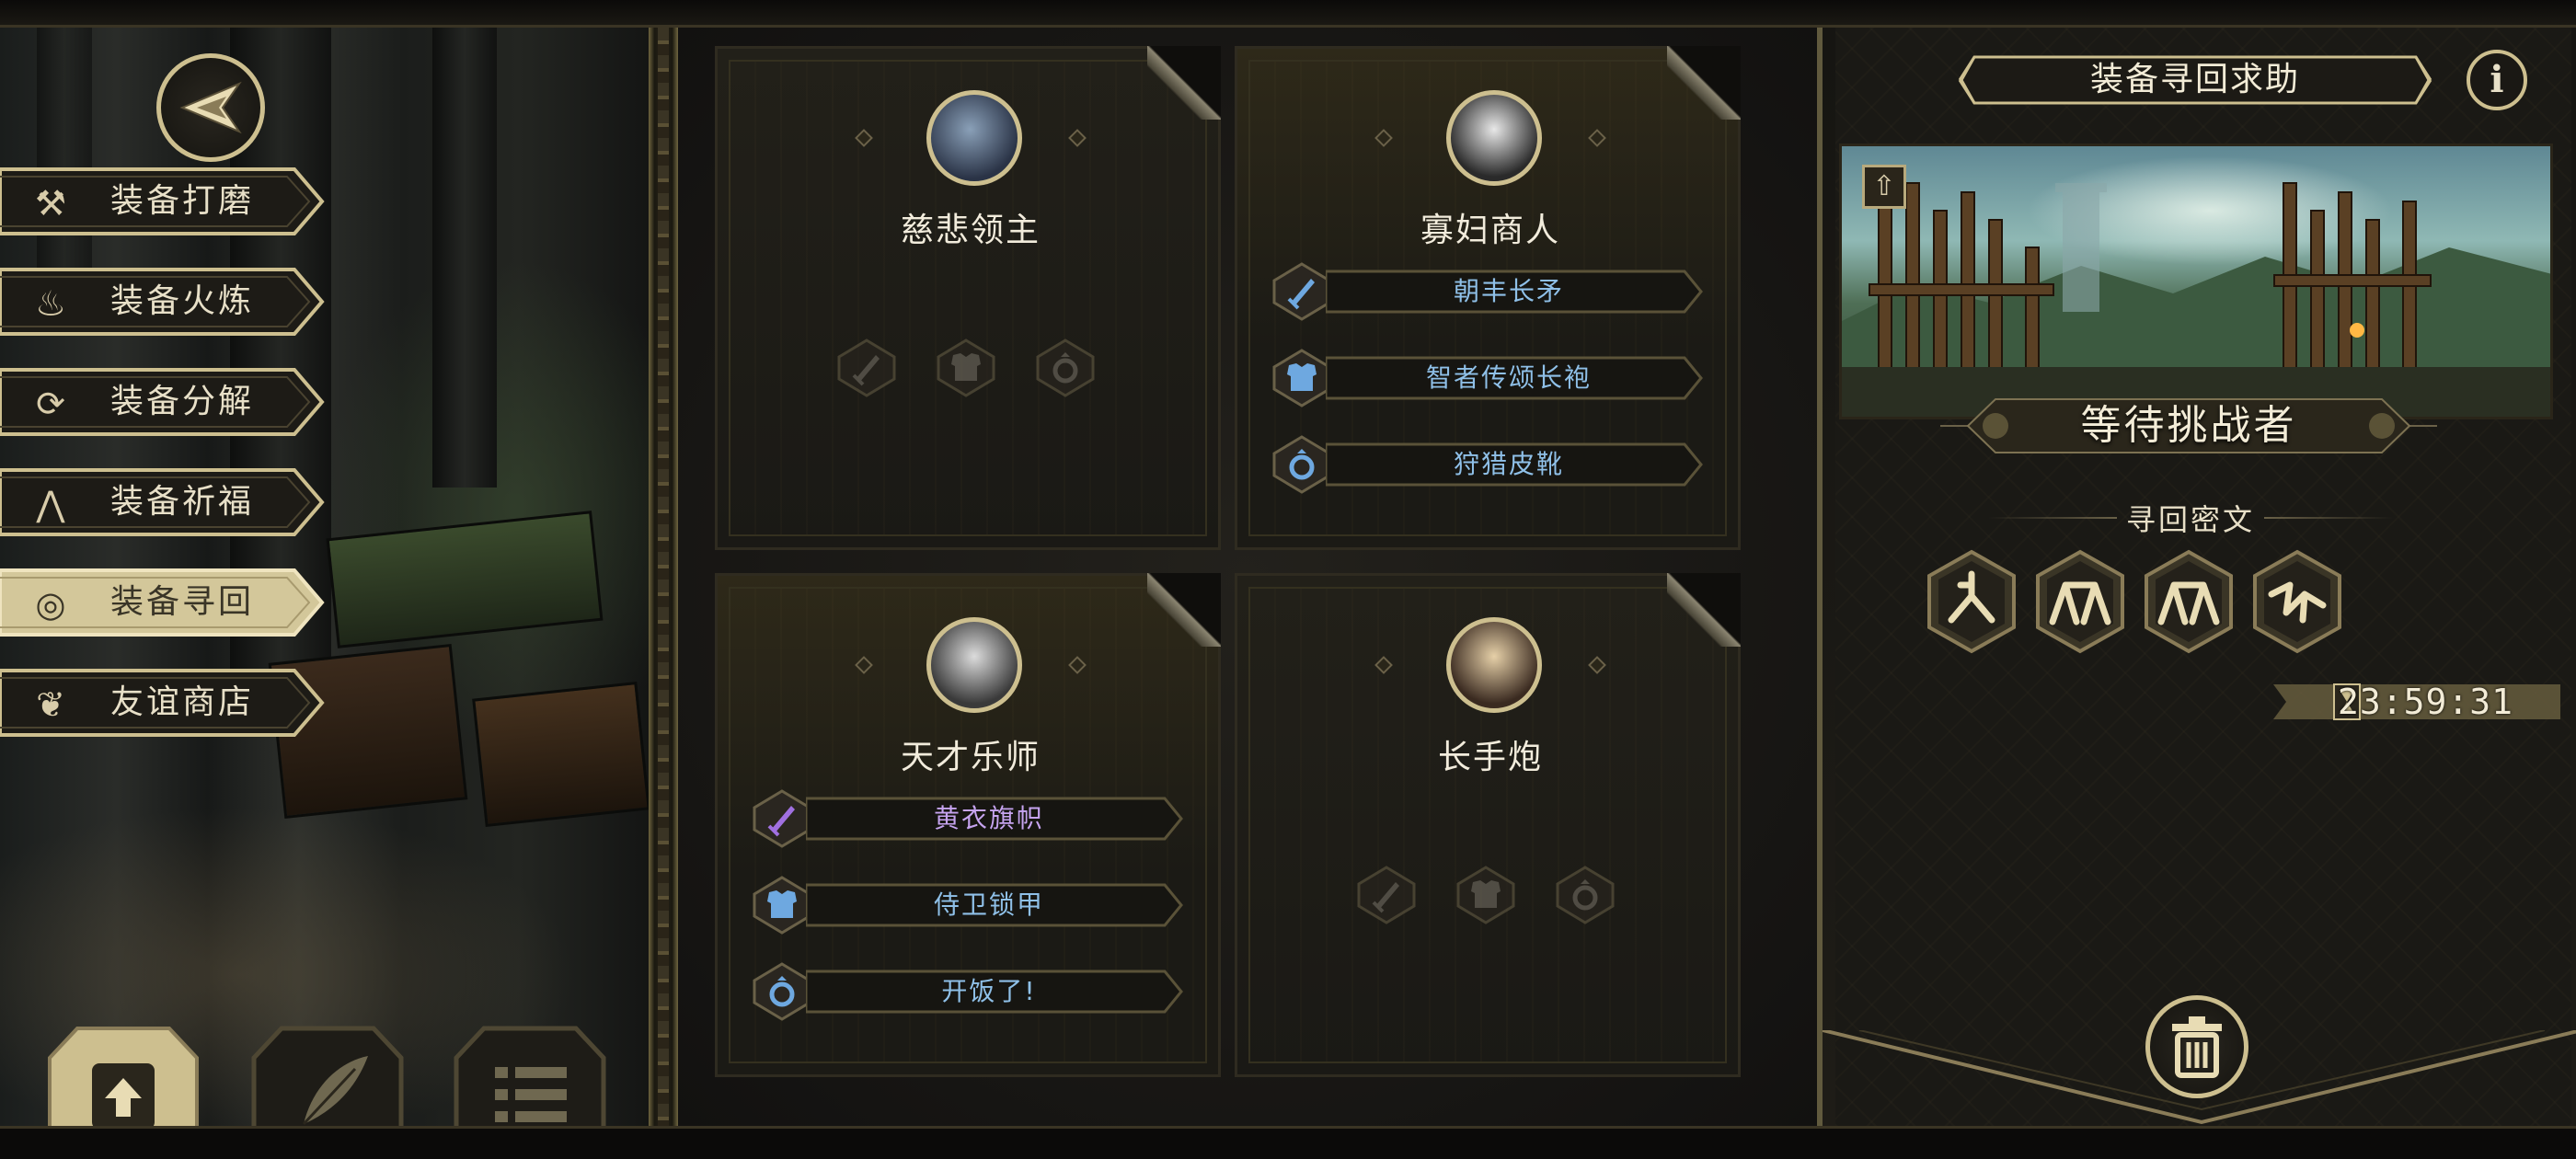  What do you see at coordinates (988, 904) in the screenshot?
I see `equipment-name: 侍卫锁甲` at bounding box center [988, 904].